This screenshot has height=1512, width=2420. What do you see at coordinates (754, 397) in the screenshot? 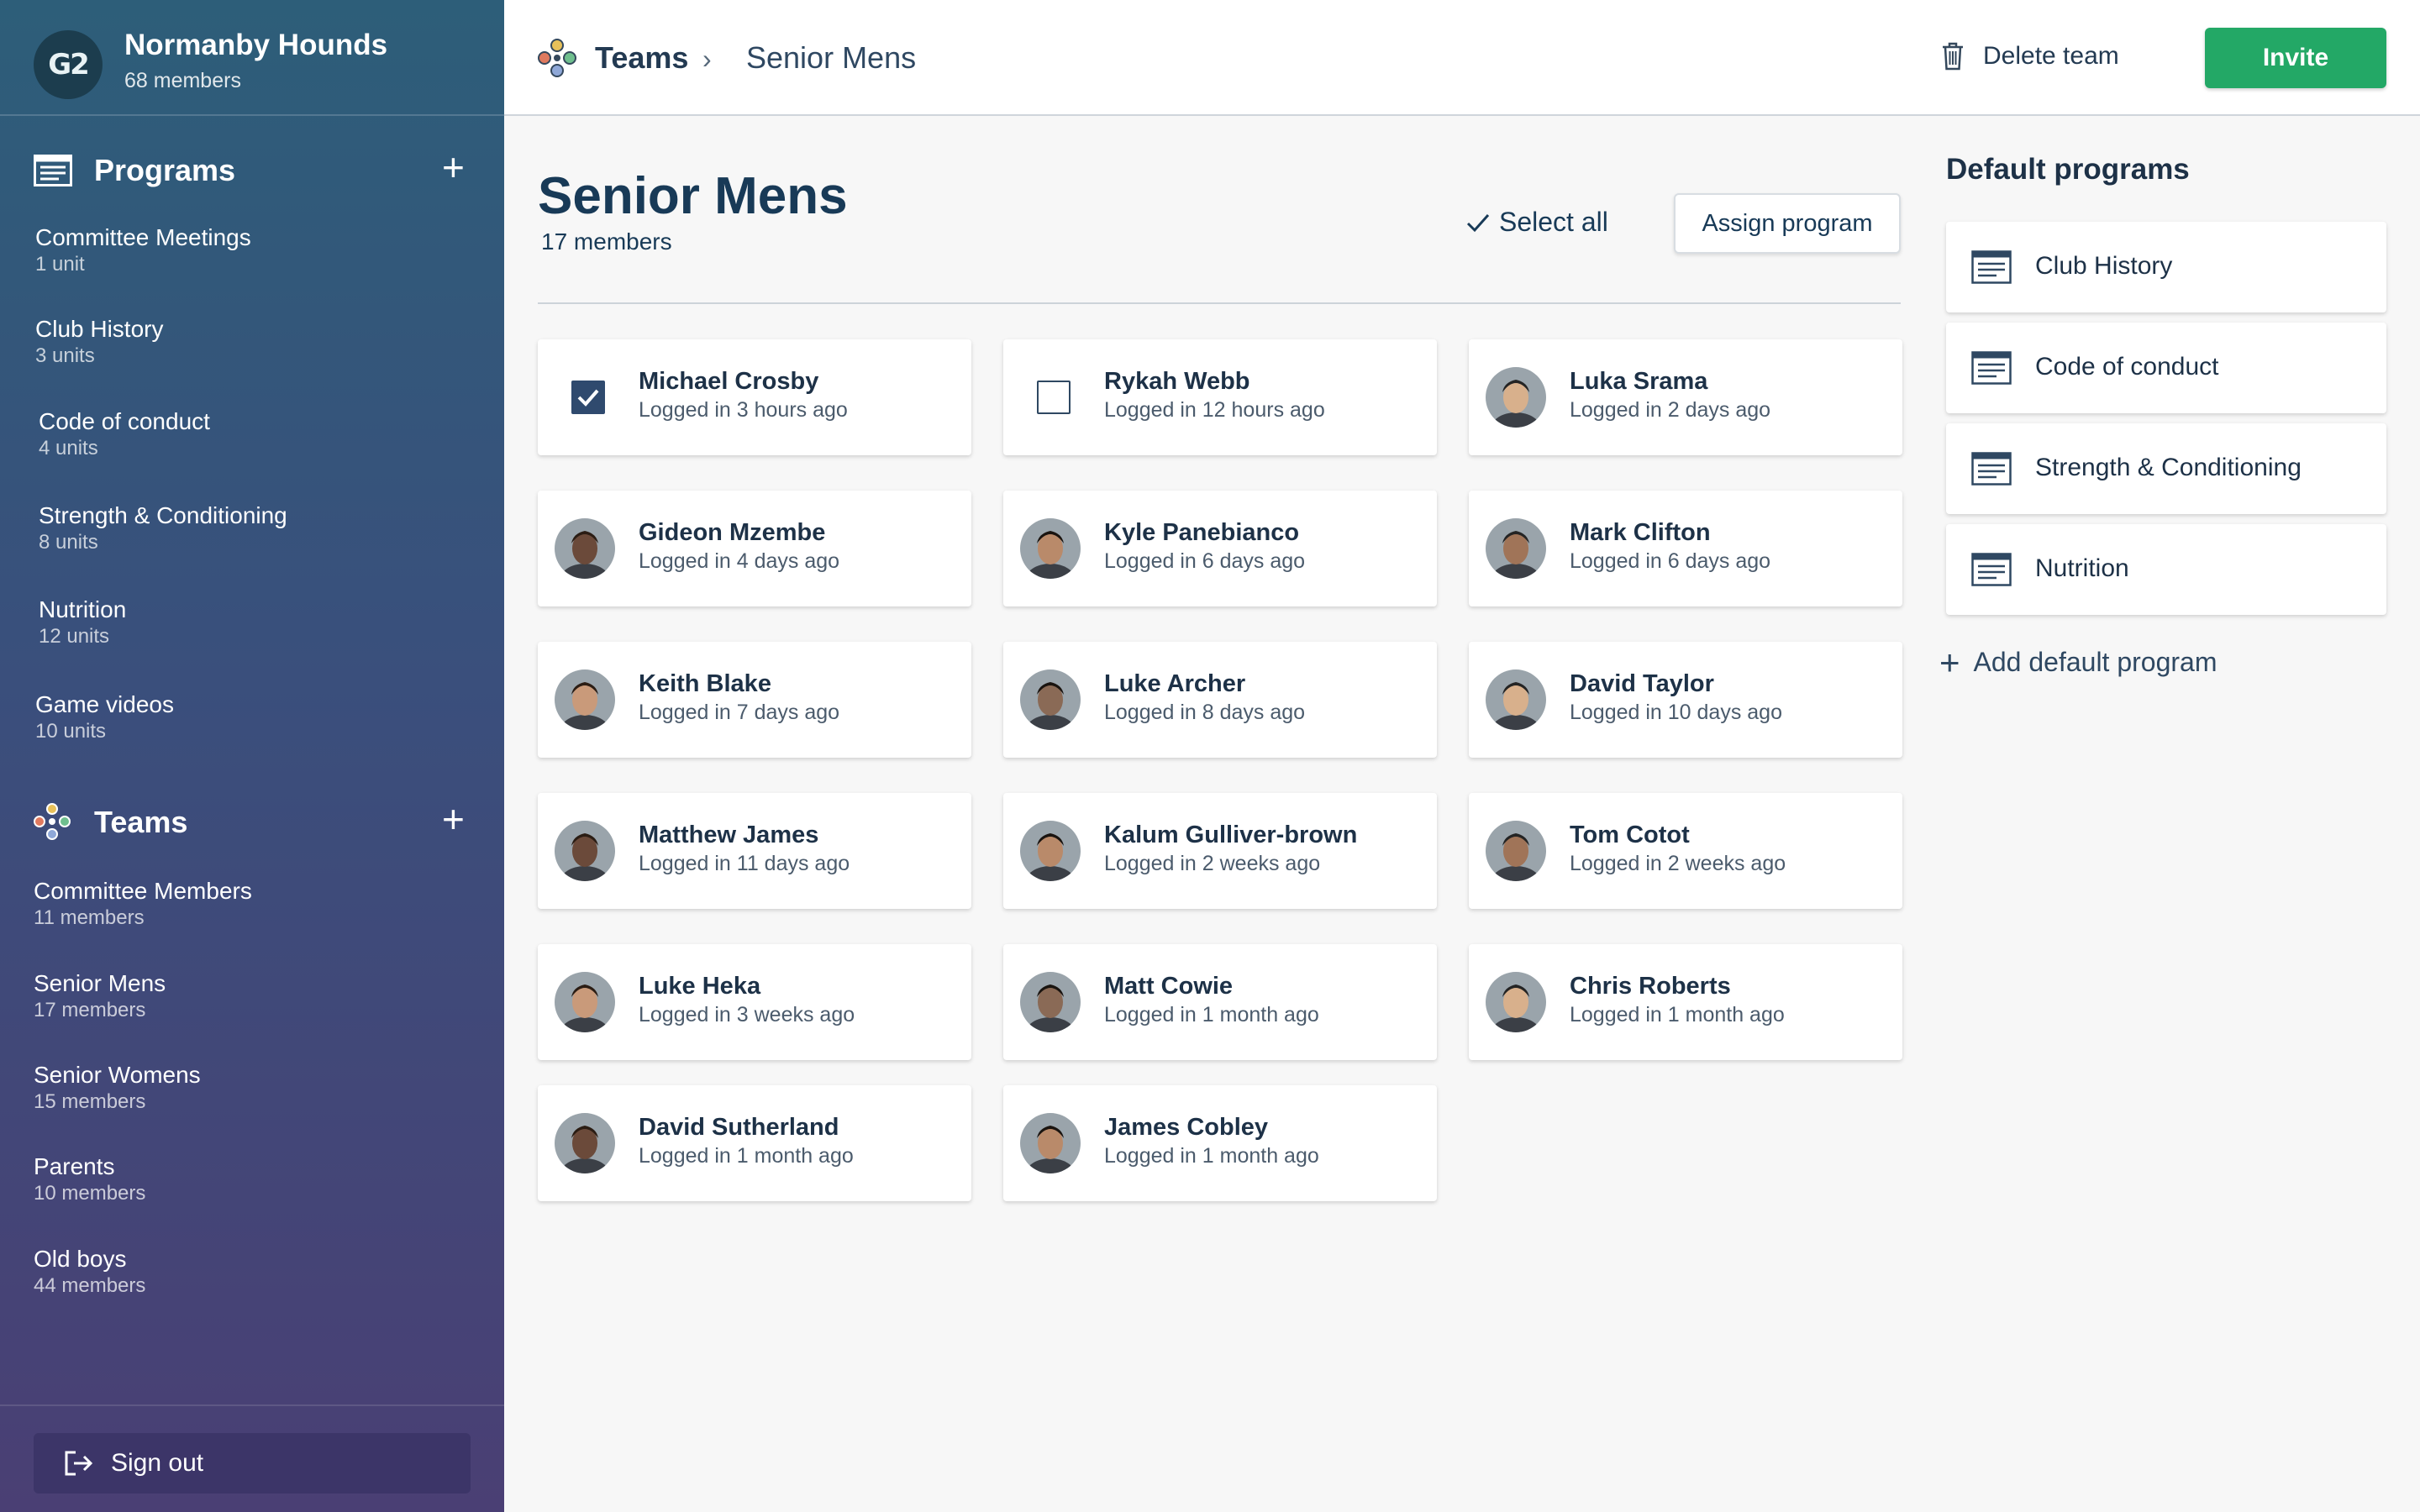
I see `member-card: Michael Crosby Logged in 3 hours ago` at bounding box center [754, 397].